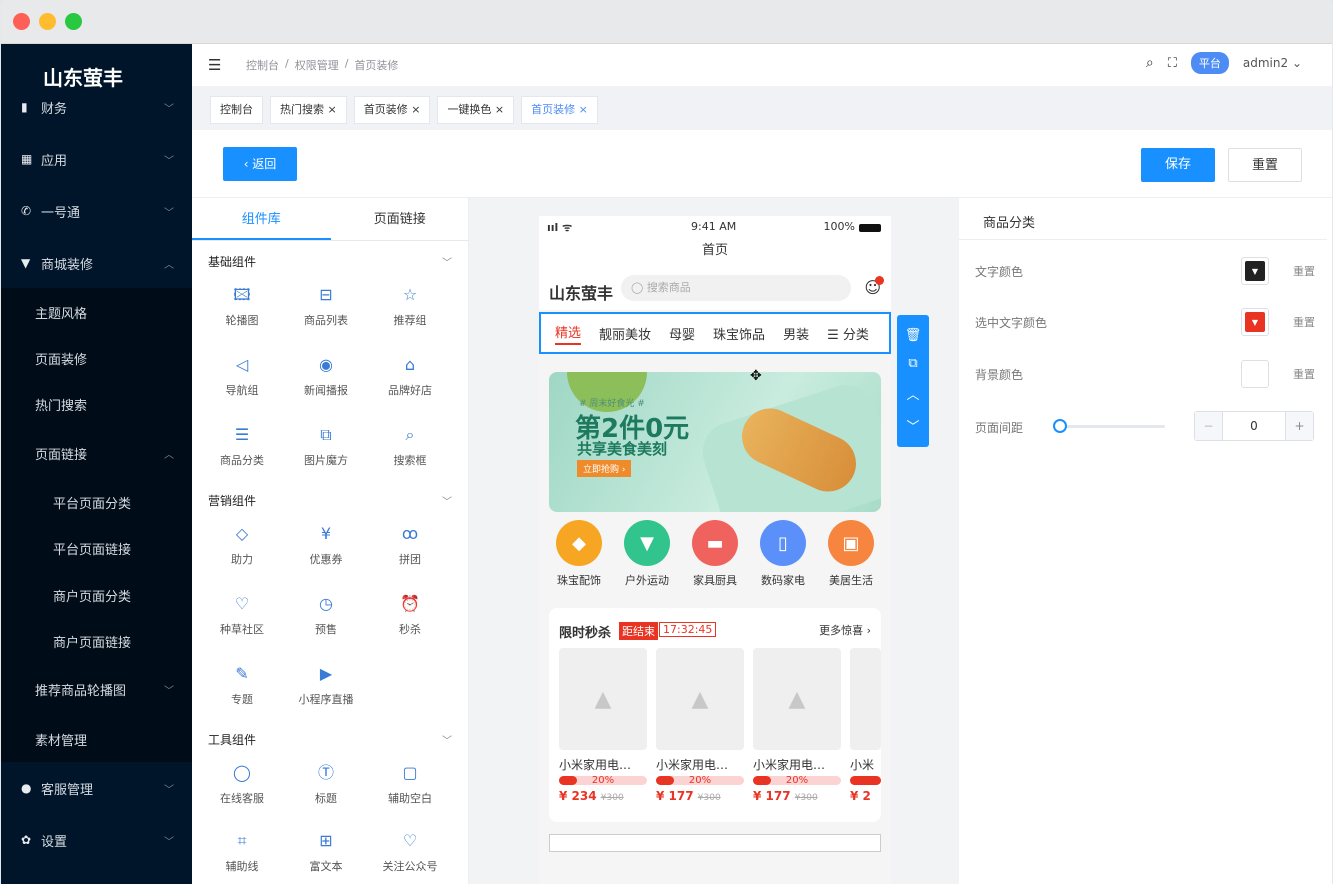  I want to click on sidebar-item-onenumber: ✆ 一号通 ﹀, so click(96, 211).